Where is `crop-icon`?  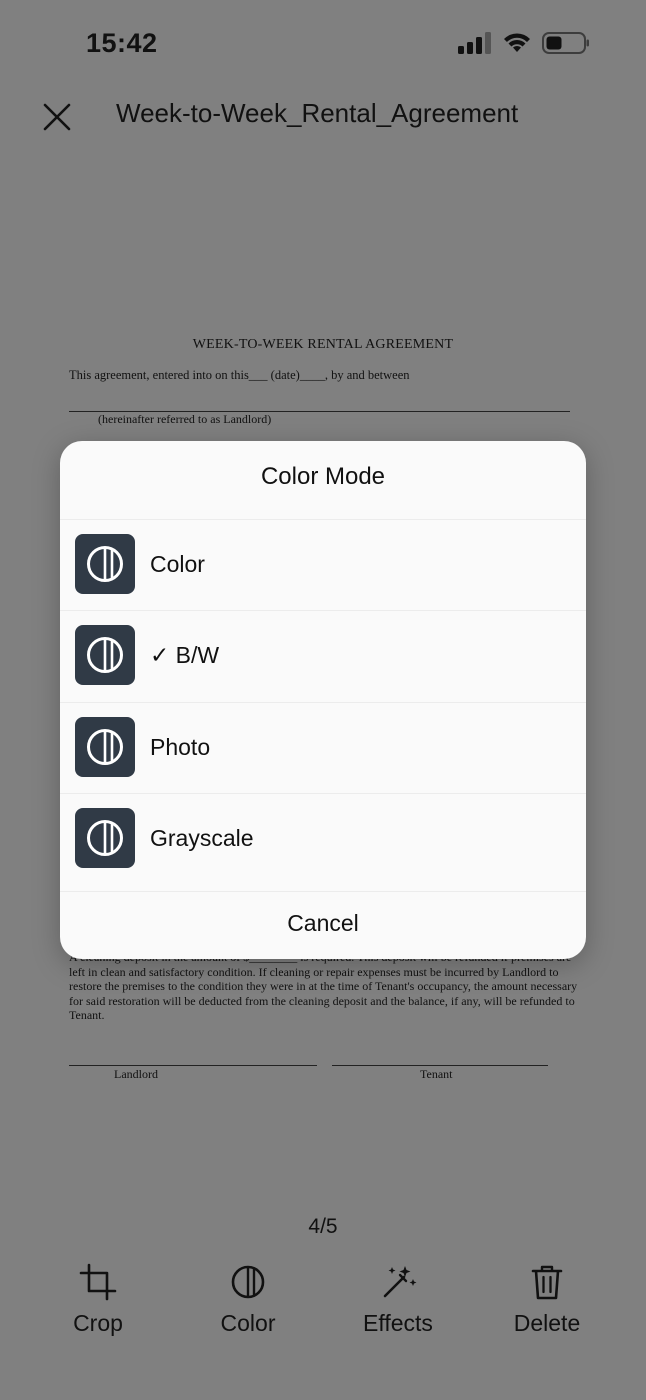 crop-icon is located at coordinates (98, 1282).